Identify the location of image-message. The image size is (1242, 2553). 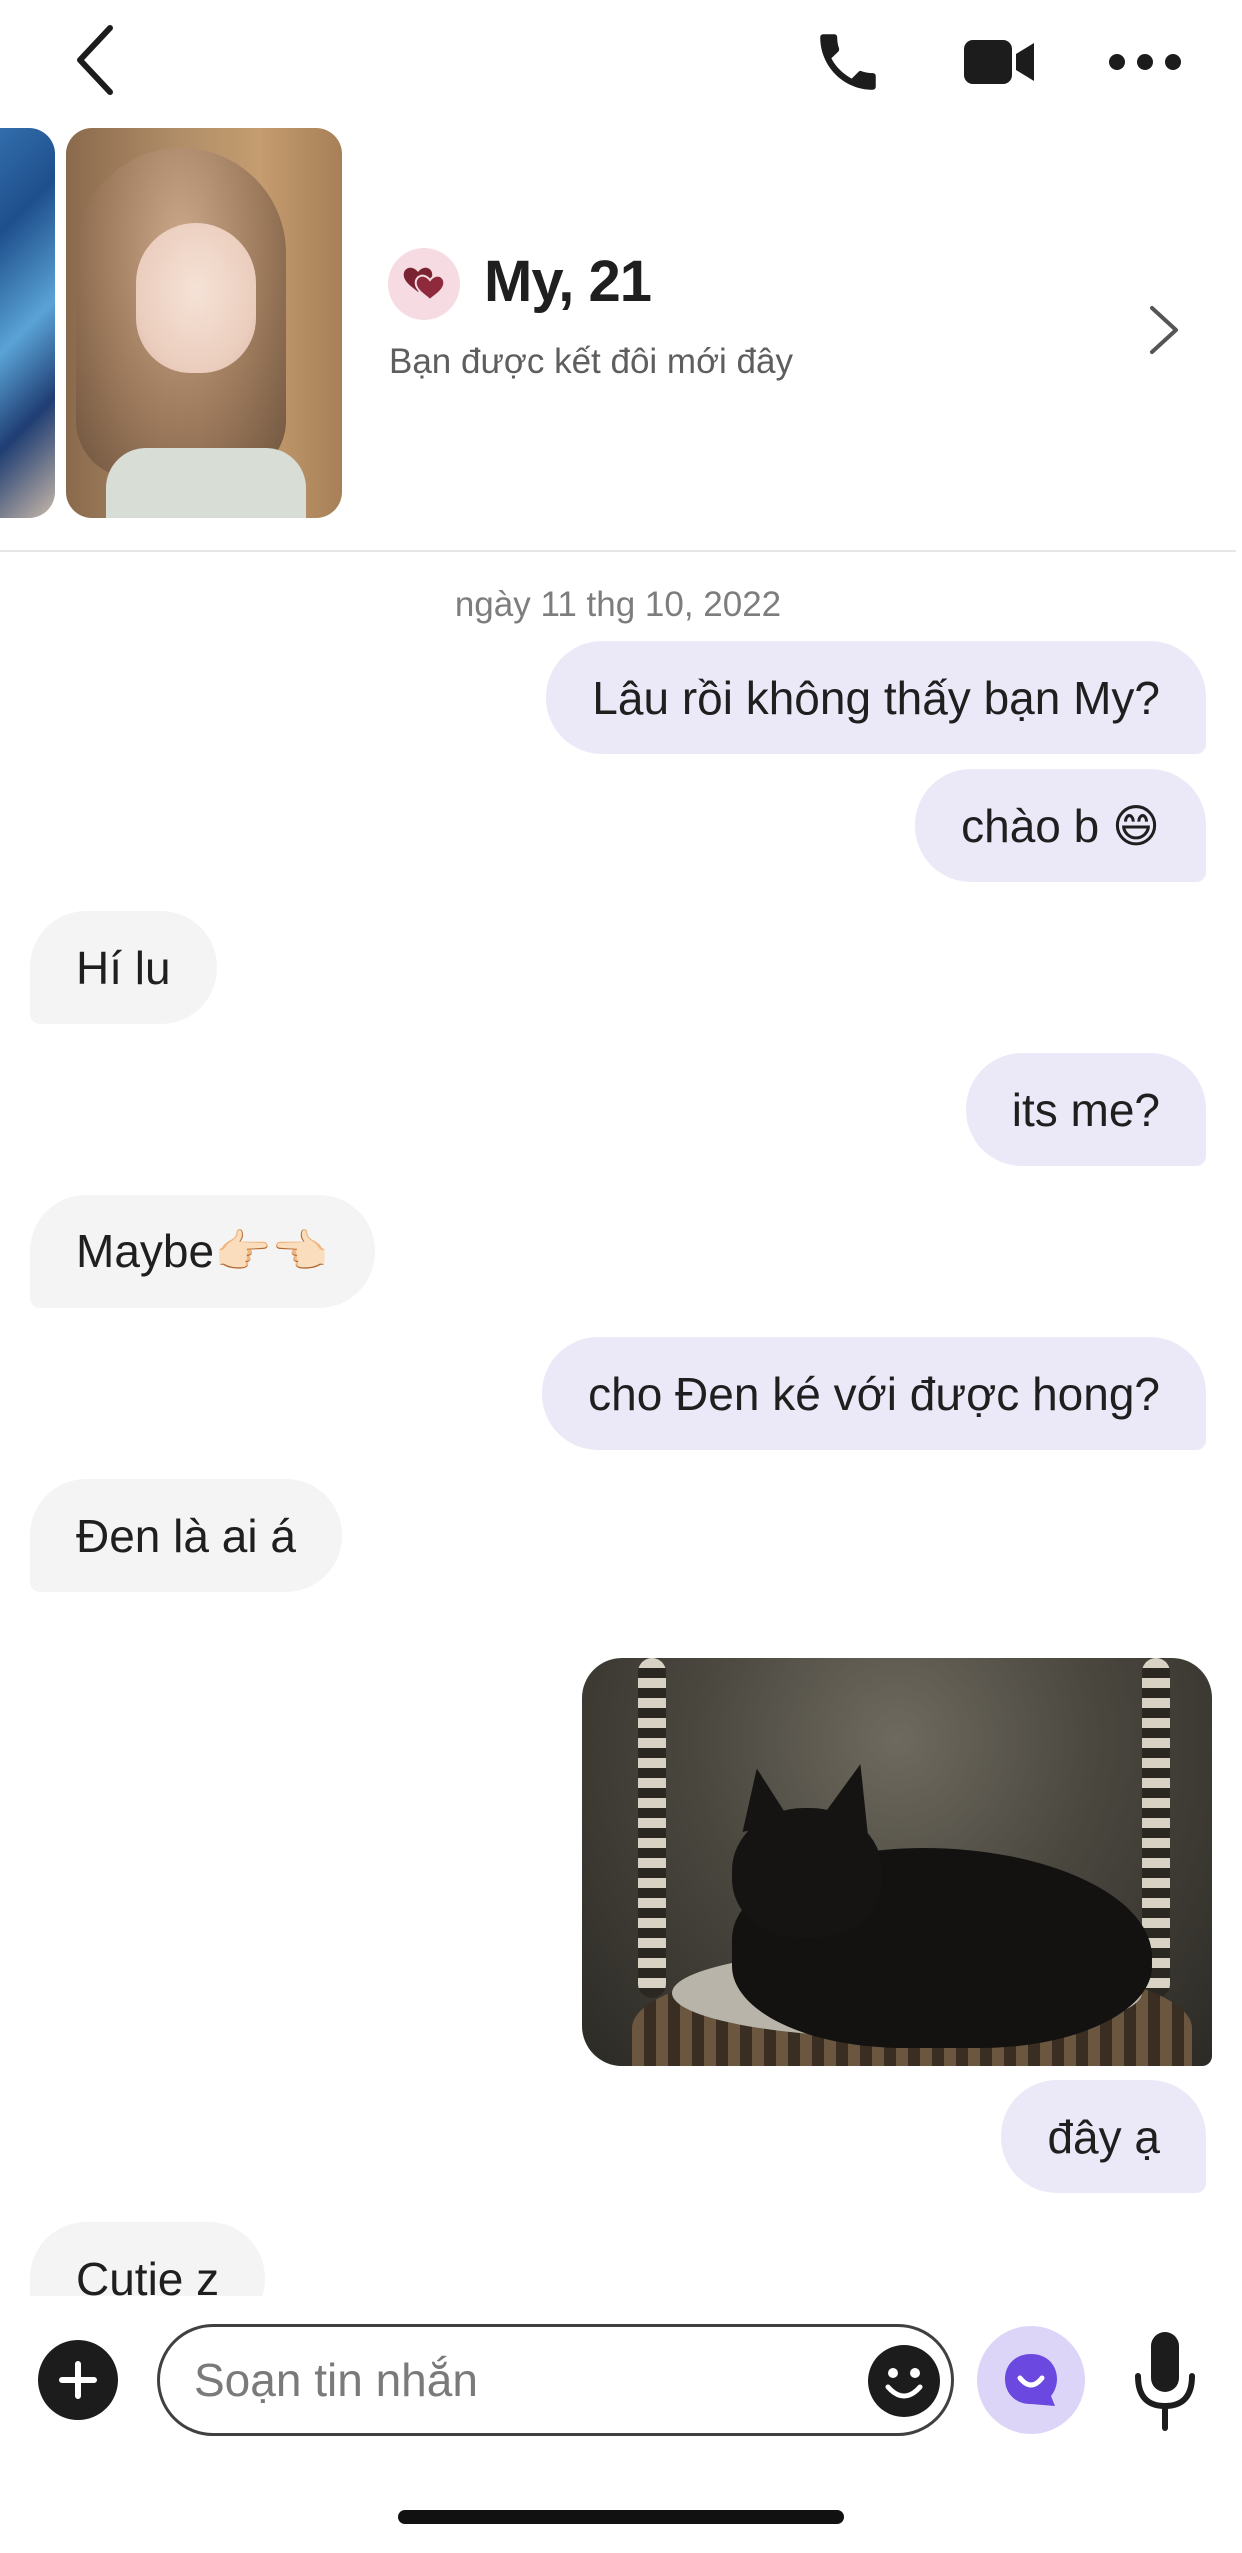
(897, 1862).